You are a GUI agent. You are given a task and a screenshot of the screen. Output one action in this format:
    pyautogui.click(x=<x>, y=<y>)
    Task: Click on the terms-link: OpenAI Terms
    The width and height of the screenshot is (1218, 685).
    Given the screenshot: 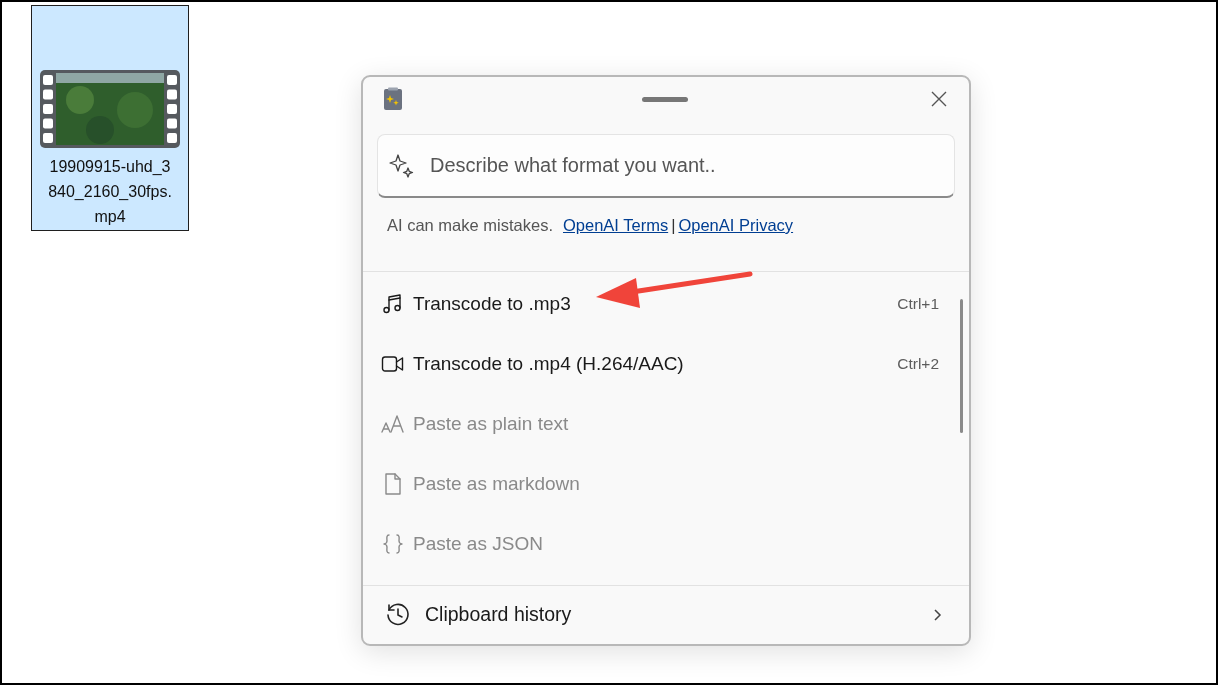 What is the action you would take?
    pyautogui.click(x=616, y=225)
    